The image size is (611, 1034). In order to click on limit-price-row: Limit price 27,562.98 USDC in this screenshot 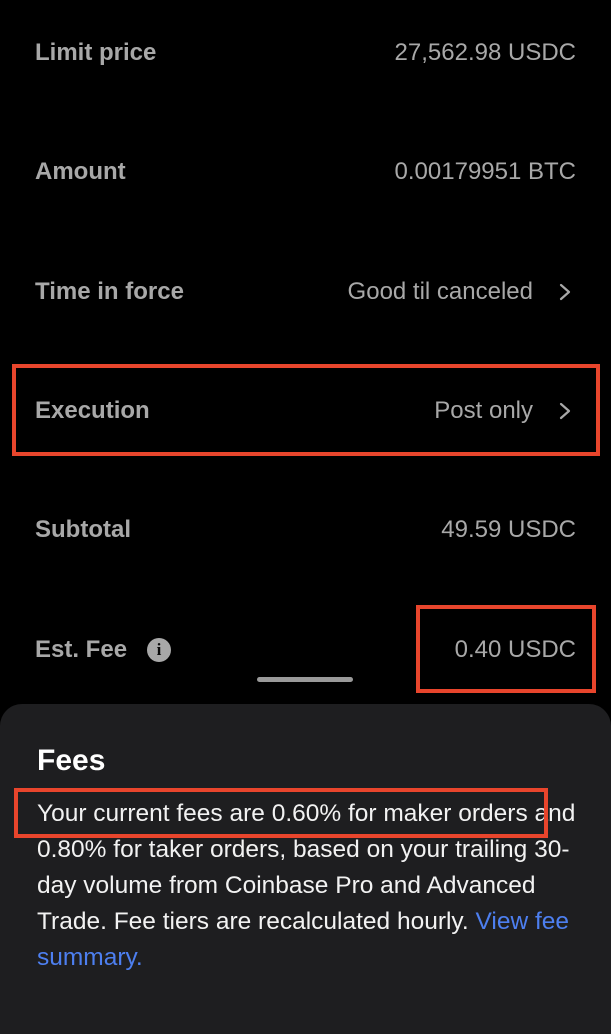, I will do `click(305, 53)`.